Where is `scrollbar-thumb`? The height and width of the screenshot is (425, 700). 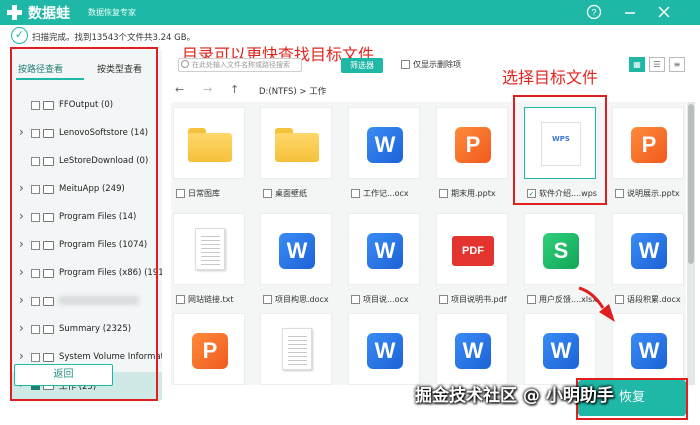 scrollbar-thumb is located at coordinates (691, 184).